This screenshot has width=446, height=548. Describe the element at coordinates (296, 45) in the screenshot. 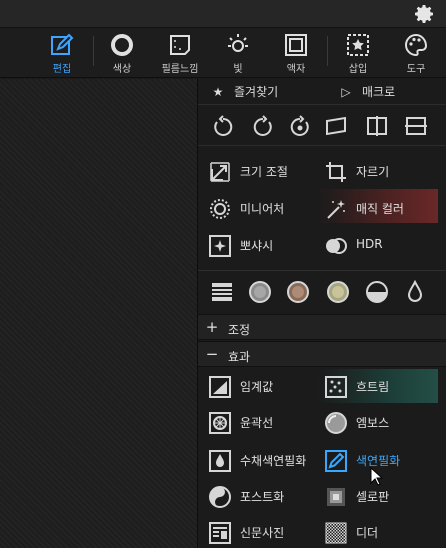

I see `frame-icon` at that location.